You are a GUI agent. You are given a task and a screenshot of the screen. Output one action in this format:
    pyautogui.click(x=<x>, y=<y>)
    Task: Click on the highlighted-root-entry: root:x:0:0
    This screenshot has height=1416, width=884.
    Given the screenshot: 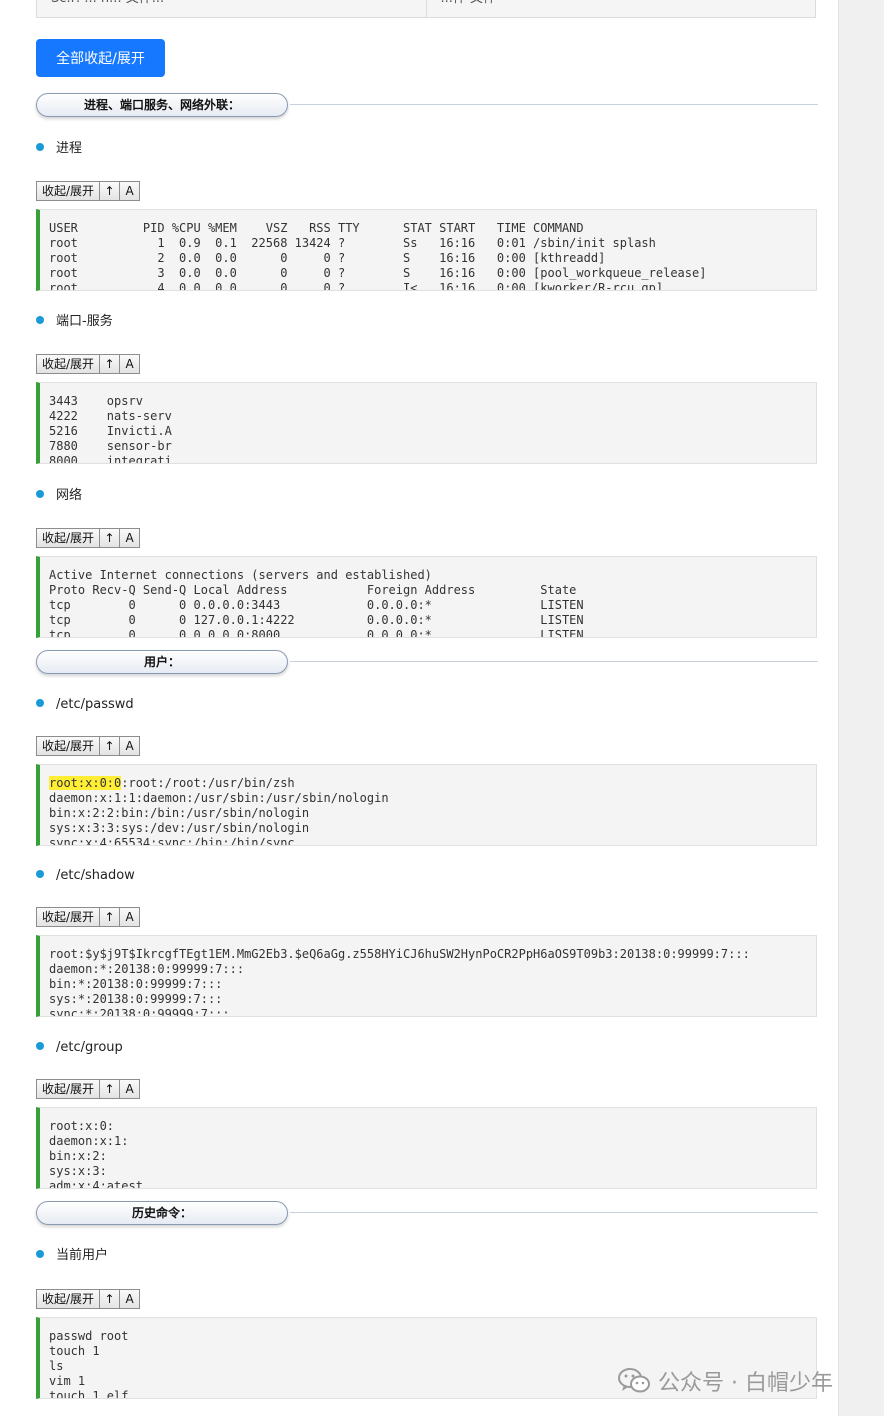 What is the action you would take?
    pyautogui.click(x=85, y=783)
    